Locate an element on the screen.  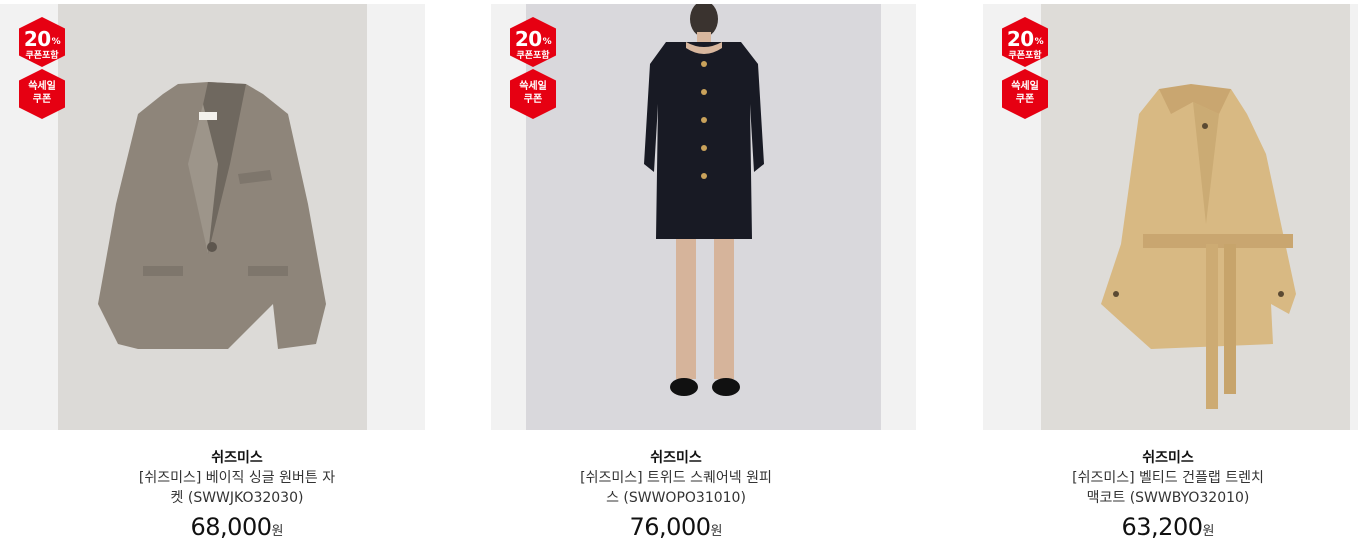
product-price: 68,000원 is located at coordinates (237, 529).